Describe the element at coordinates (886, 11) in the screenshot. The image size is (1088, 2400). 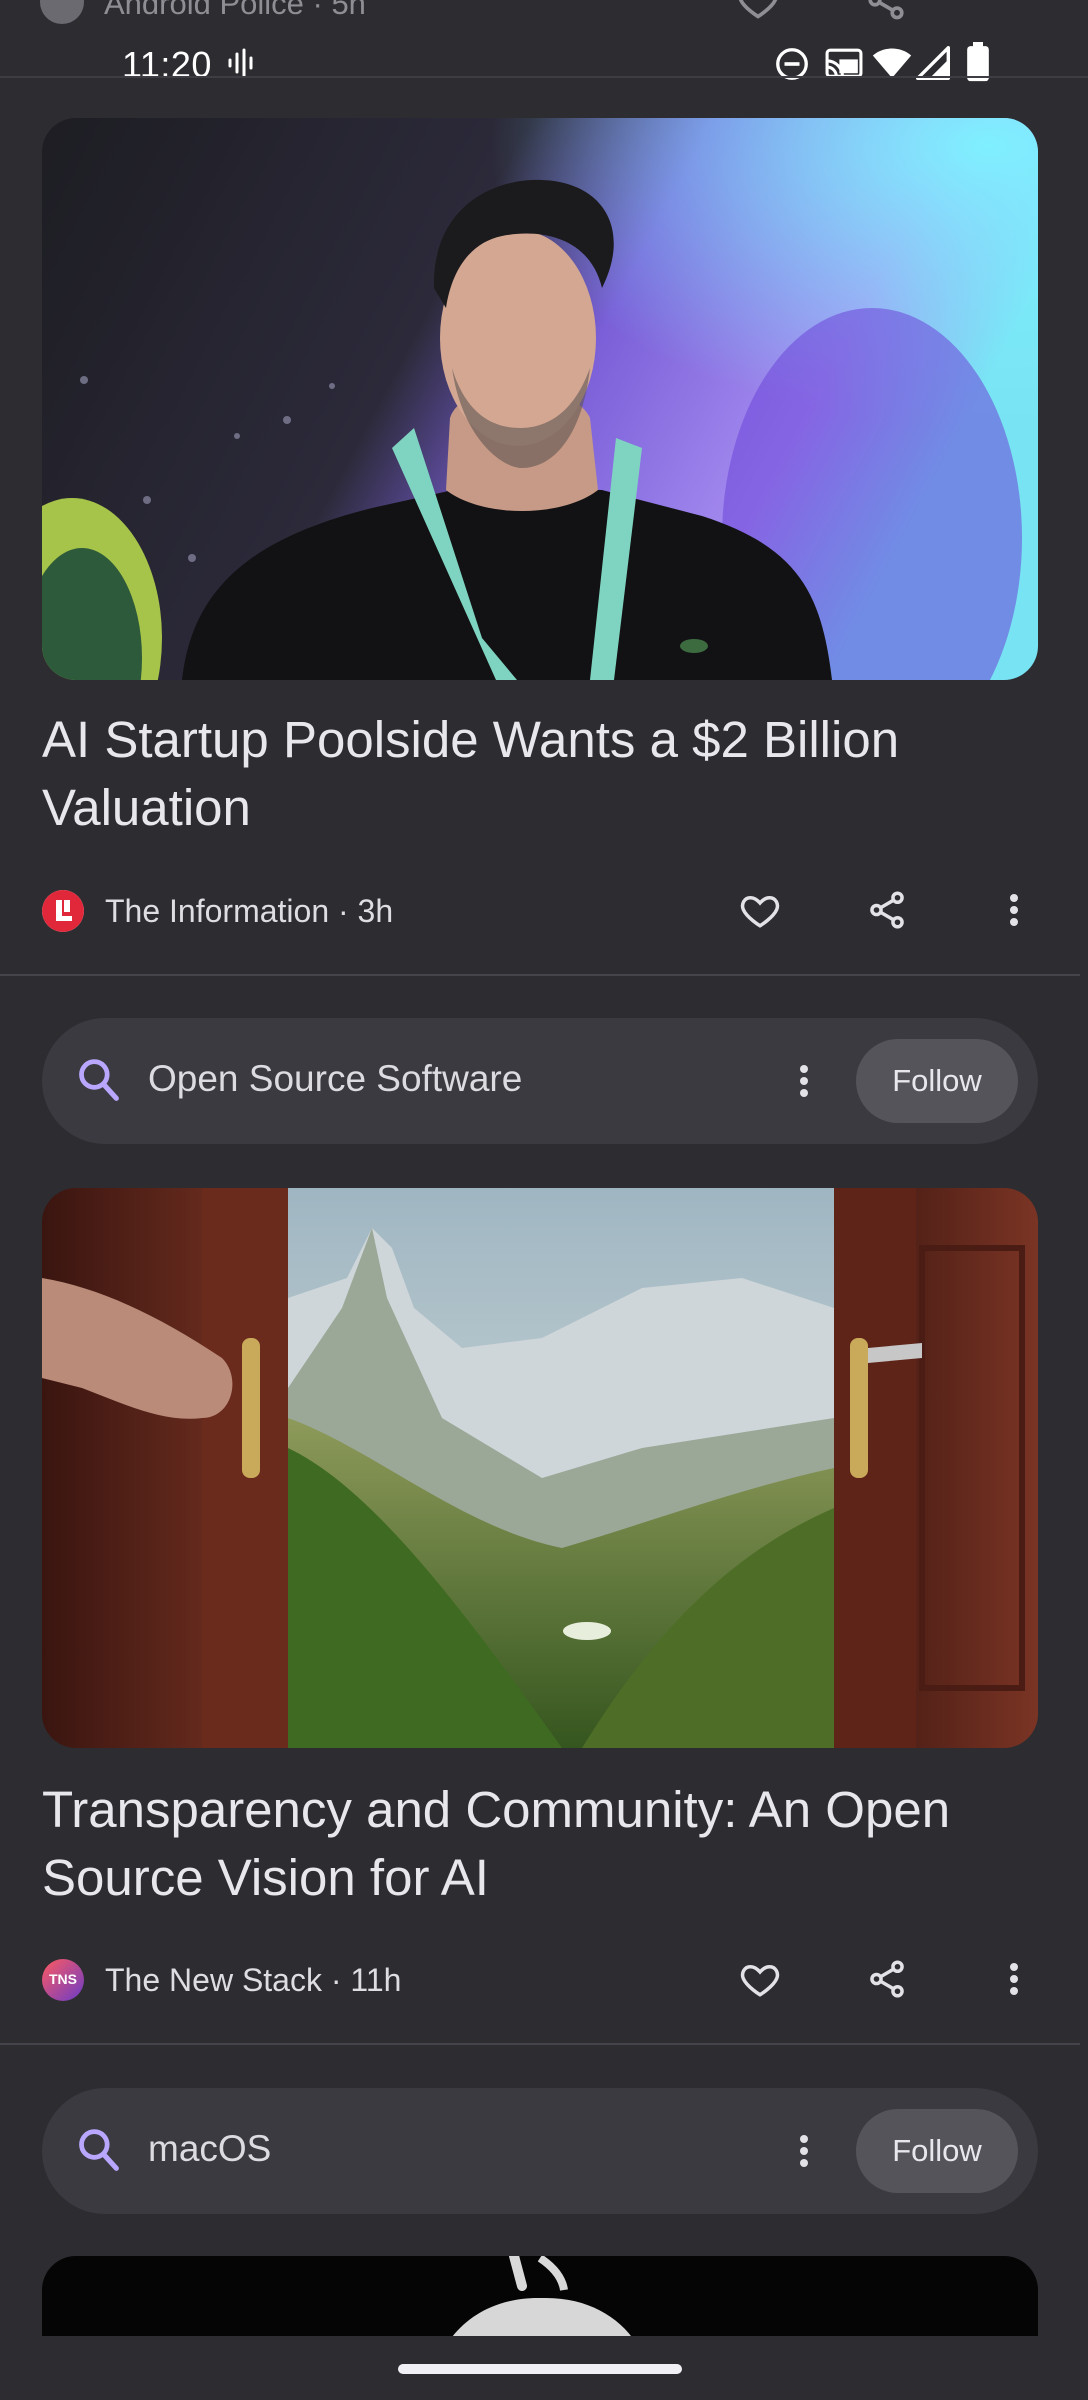
I see `previous-share-icon` at that location.